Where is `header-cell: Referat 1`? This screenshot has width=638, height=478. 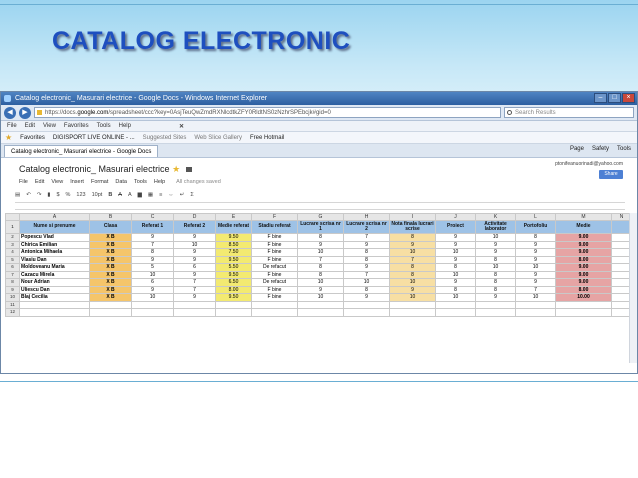
header-cell: Referat 1 is located at coordinates (152, 227).